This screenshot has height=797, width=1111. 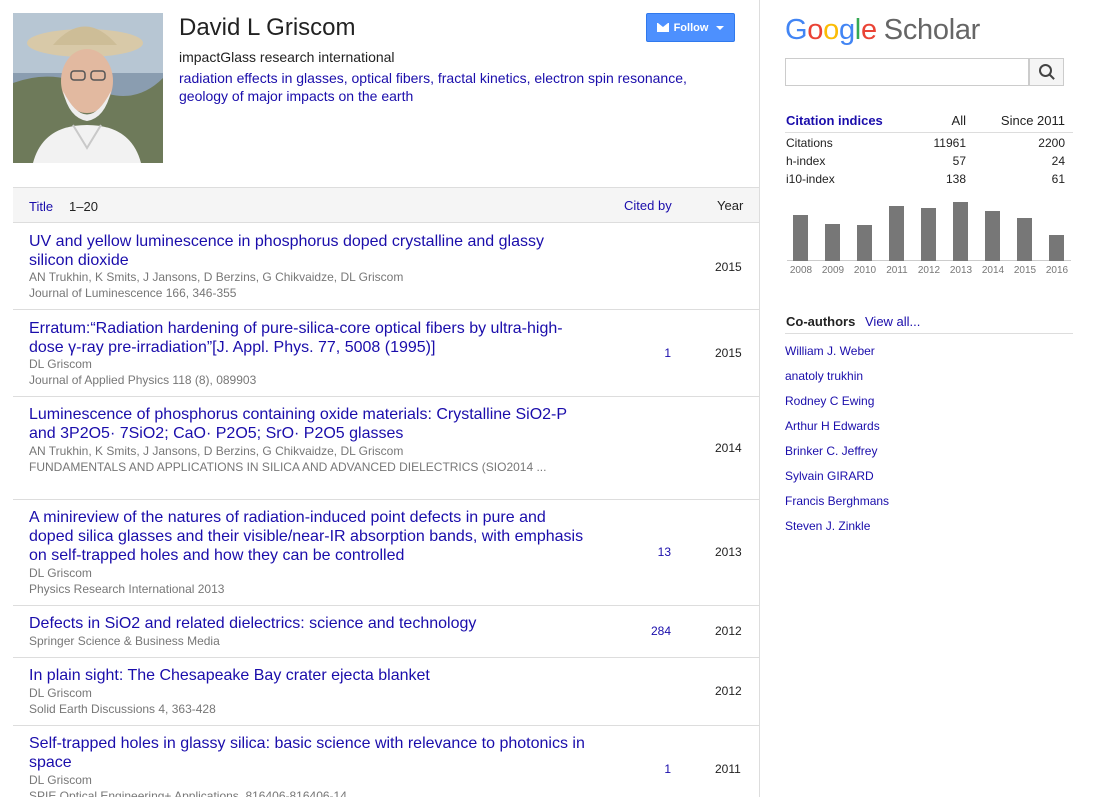 I want to click on coauthor-link: Francis Berghmans, so click(x=837, y=501).